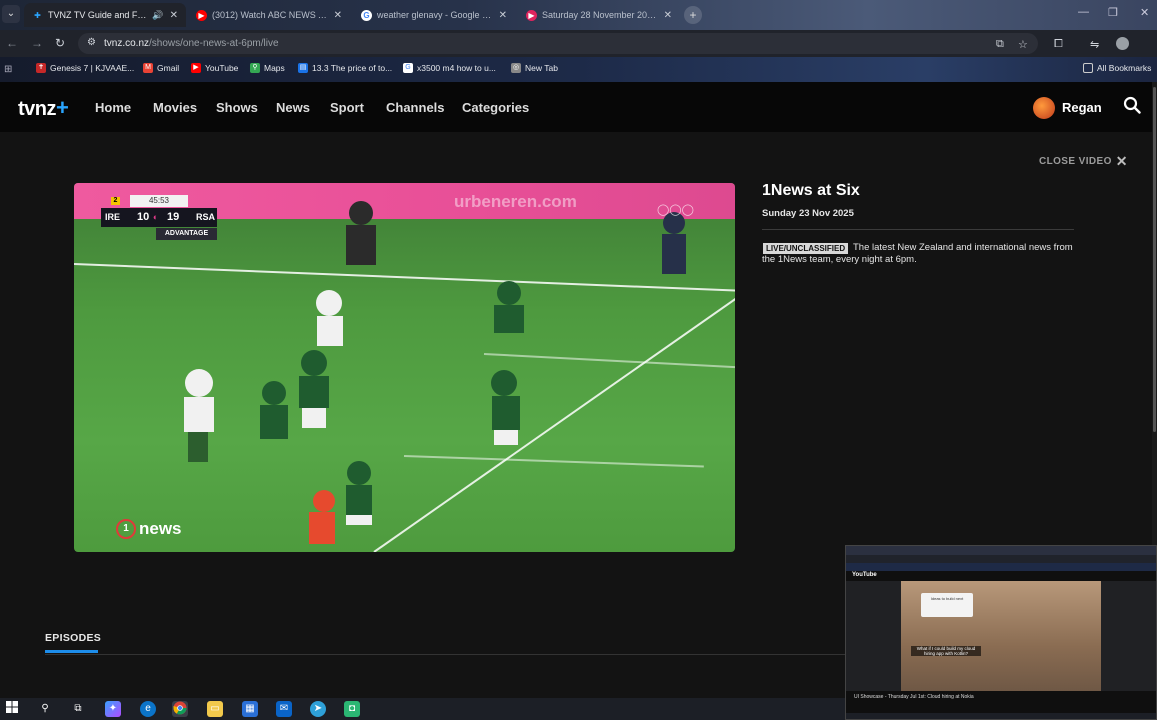  Describe the element at coordinates (159, 201) in the screenshot. I see `match-clock: 45:53` at that location.